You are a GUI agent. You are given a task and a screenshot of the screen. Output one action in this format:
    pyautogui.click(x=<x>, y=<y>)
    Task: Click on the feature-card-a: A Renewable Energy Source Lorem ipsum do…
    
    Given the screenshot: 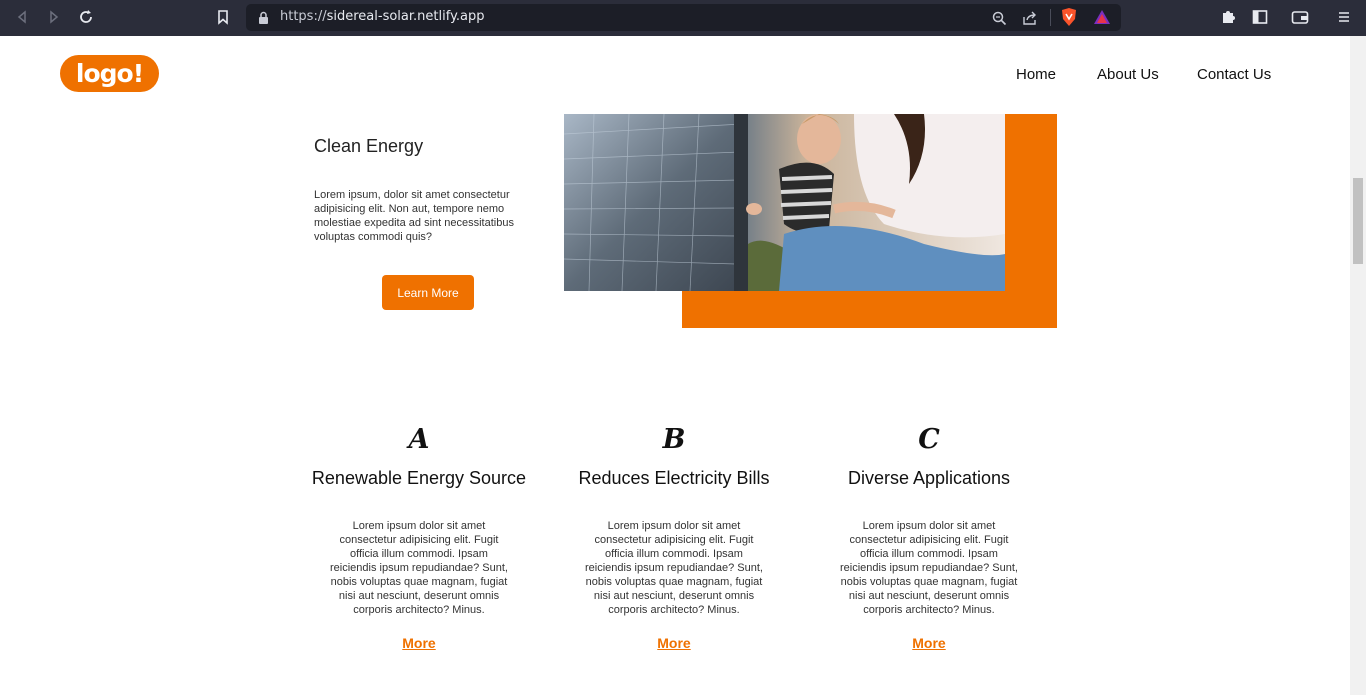 What is the action you would take?
    pyautogui.click(x=419, y=536)
    